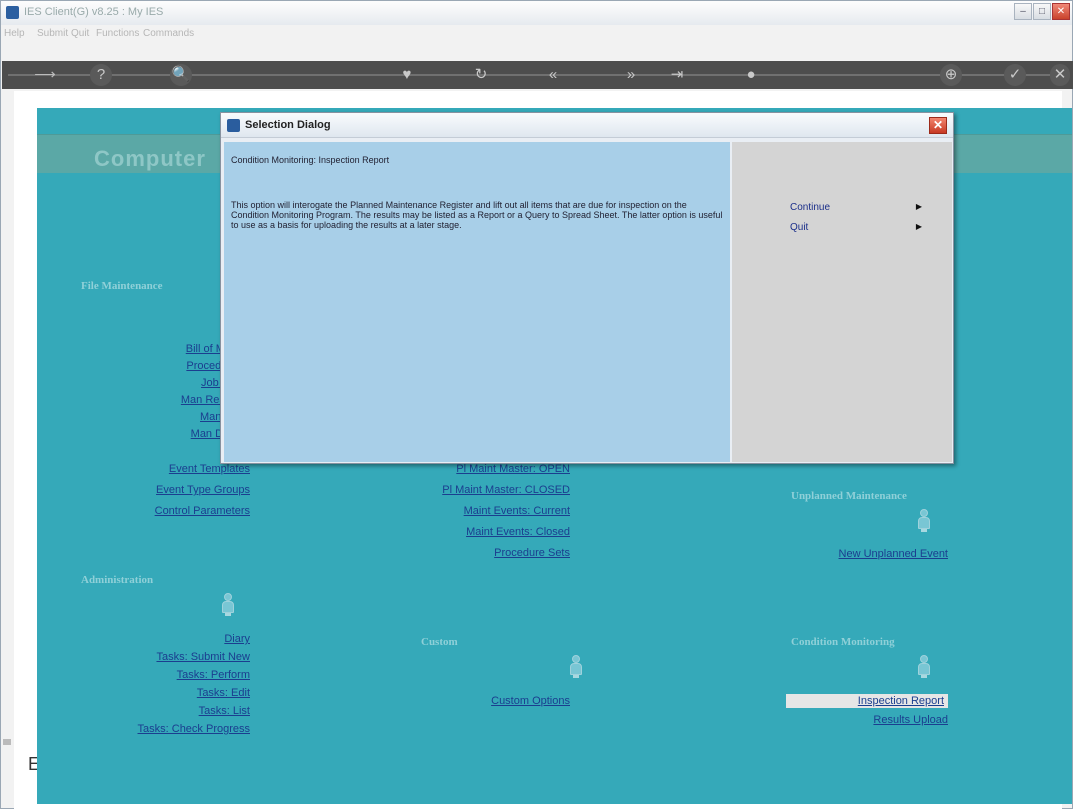  Describe the element at coordinates (45, 75) in the screenshot. I see `back-arrow-icon: ⟶` at that location.